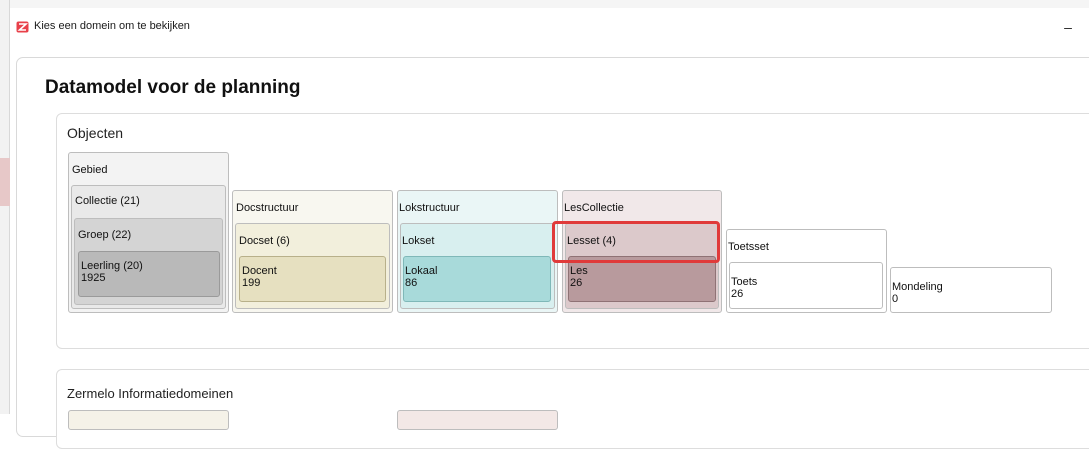 This screenshot has height=449, width=1089. What do you see at coordinates (917, 287) in the screenshot?
I see `entity-mondeling-label: Mondeling` at bounding box center [917, 287].